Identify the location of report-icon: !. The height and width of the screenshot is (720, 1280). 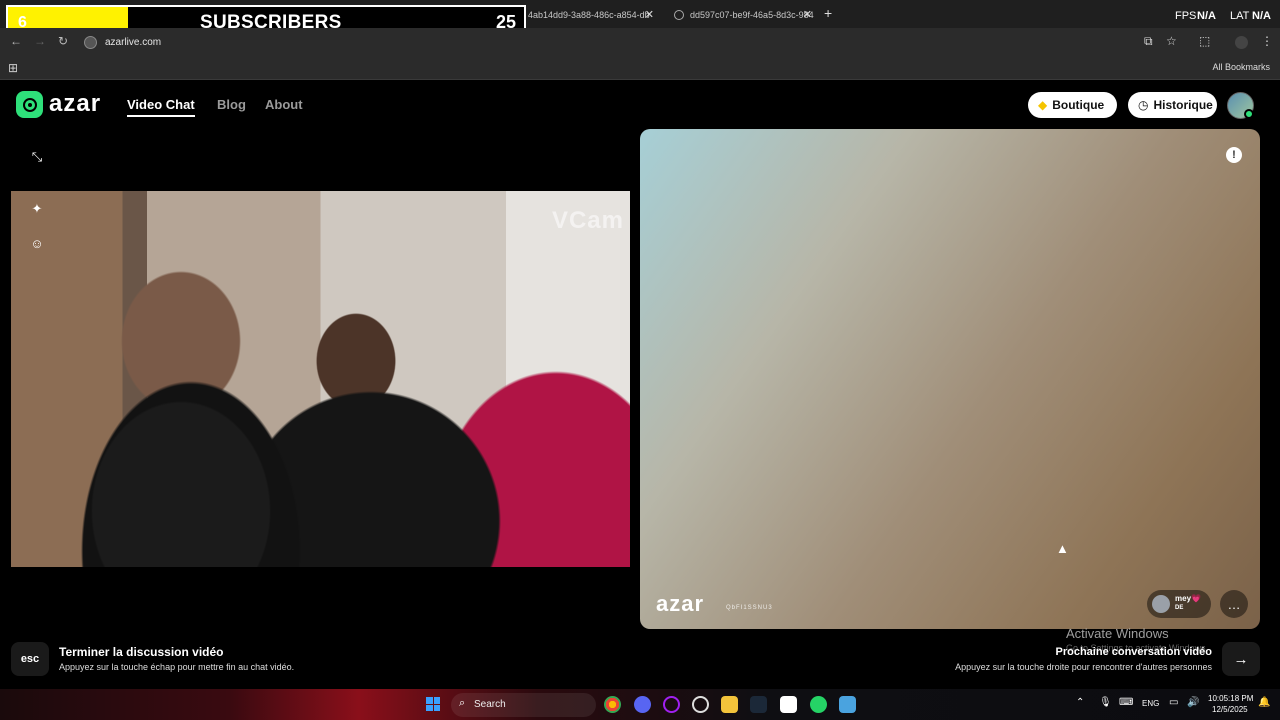
(1234, 155).